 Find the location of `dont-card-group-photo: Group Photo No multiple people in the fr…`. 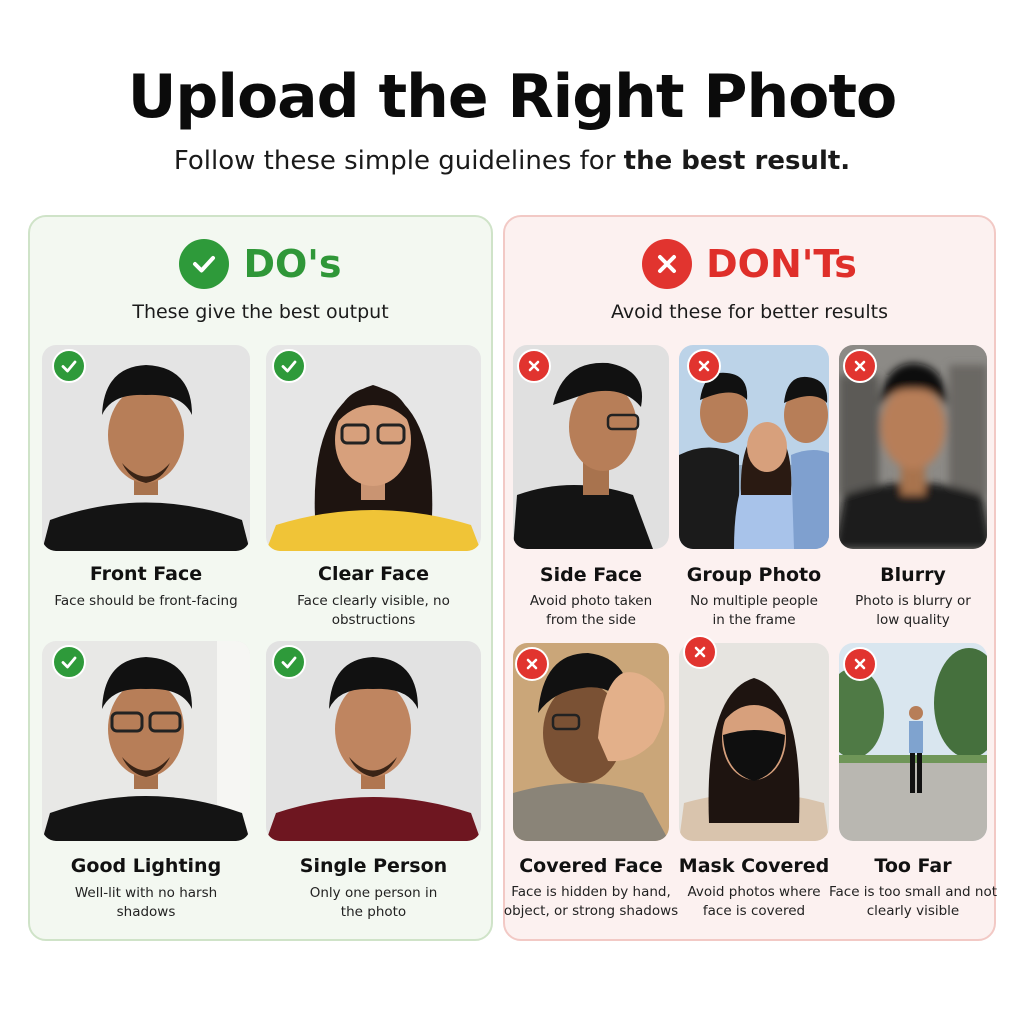

dont-card-group-photo: Group Photo No multiple people in the fr… is located at coordinates (754, 486).